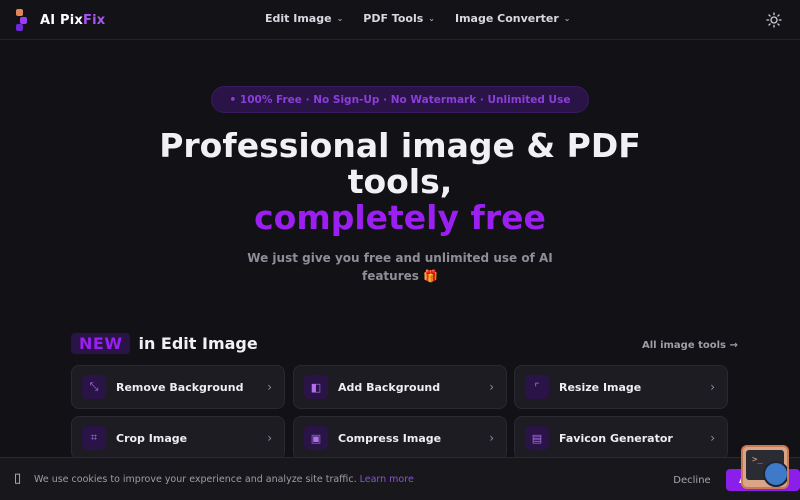  Describe the element at coordinates (18, 478) in the screenshot. I see `cookie-icon: ▯` at that location.